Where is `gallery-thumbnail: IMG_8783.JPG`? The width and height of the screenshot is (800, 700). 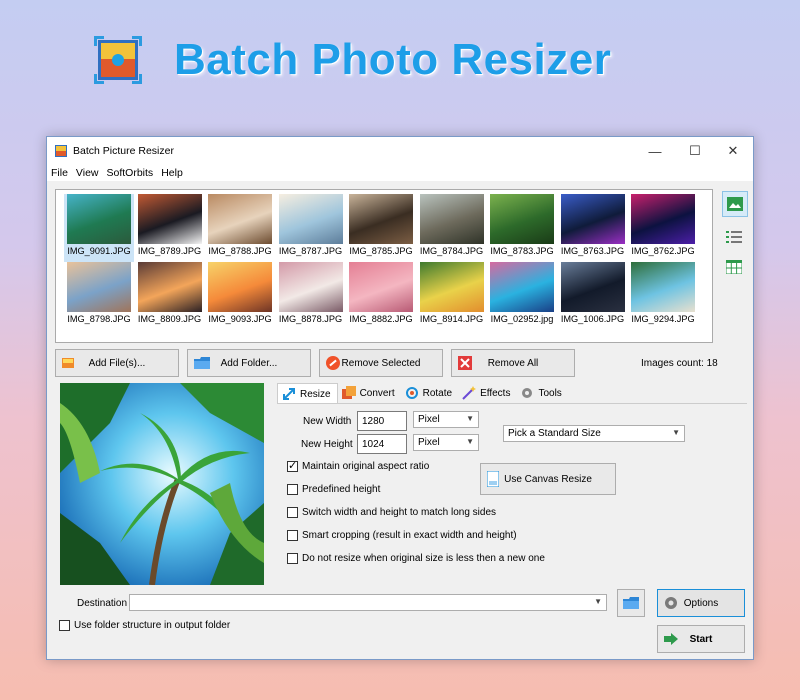 gallery-thumbnail: IMG_8783.JPG is located at coordinates (522, 228).